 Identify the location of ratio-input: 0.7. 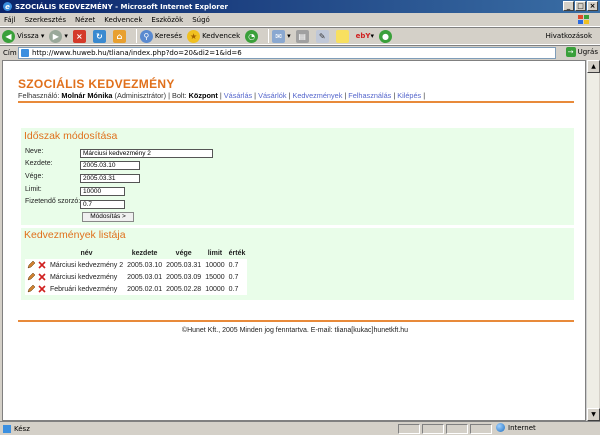
(102, 204).